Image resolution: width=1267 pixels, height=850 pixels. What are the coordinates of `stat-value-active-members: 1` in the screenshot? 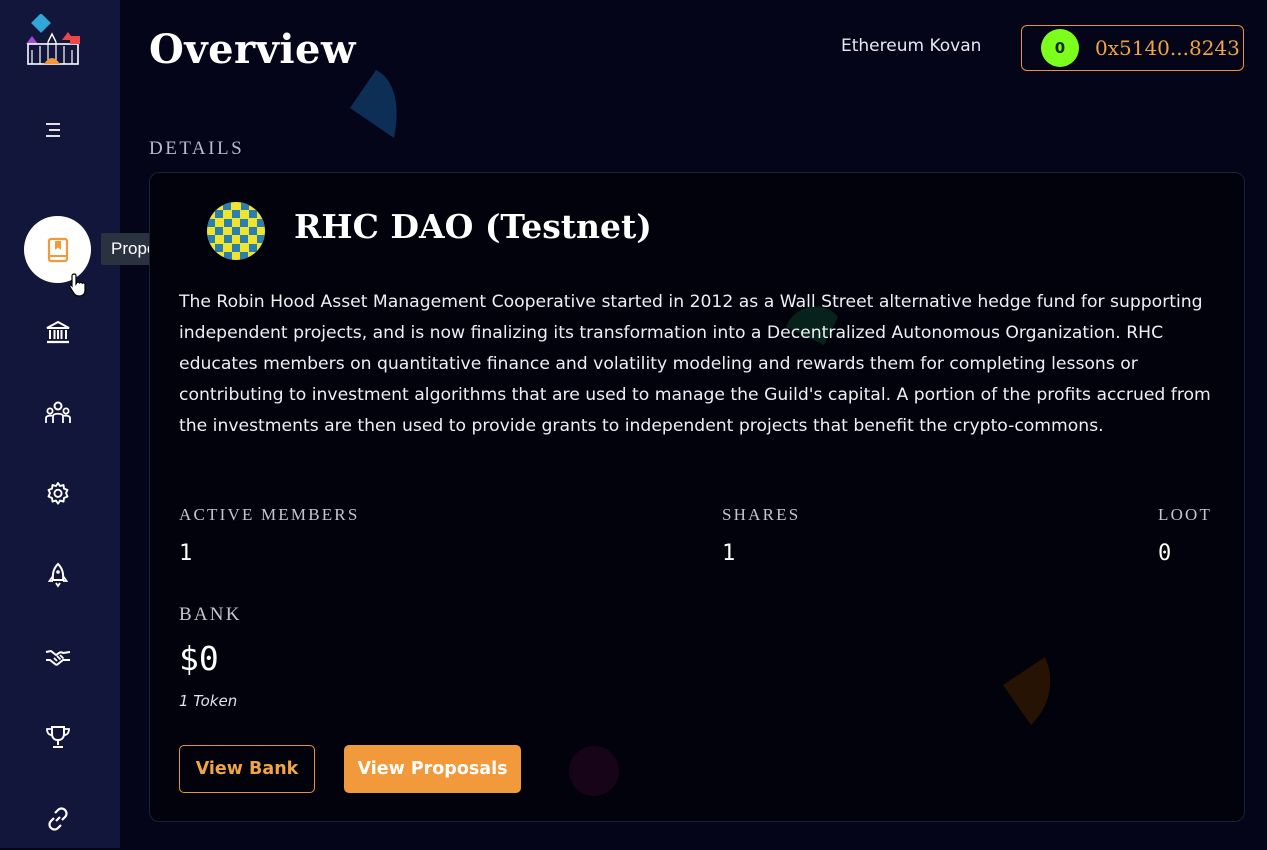 It's located at (186, 553).